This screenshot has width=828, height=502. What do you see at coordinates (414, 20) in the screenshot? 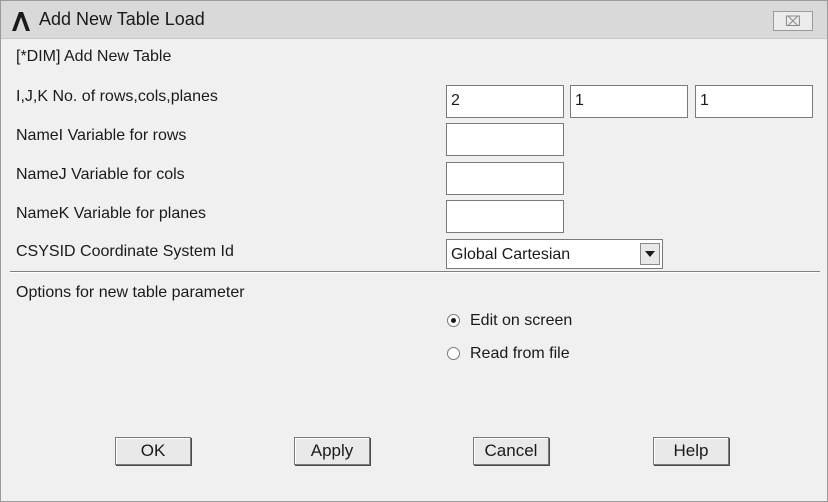
I see `title-bar: Add New Table Load ⌧` at bounding box center [414, 20].